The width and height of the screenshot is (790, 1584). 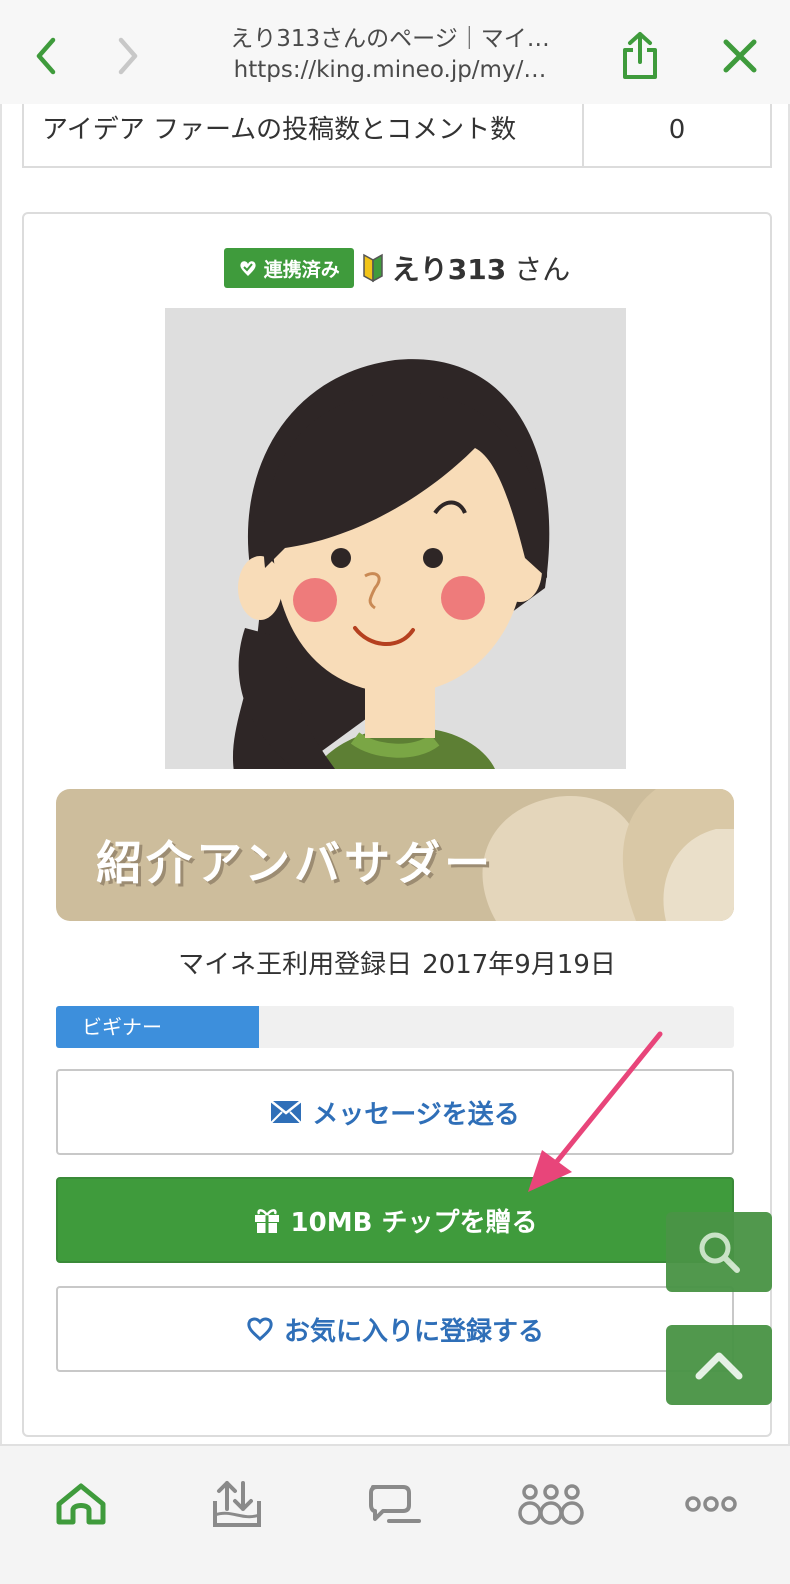 I want to click on gift-icon, so click(x=266, y=1221).